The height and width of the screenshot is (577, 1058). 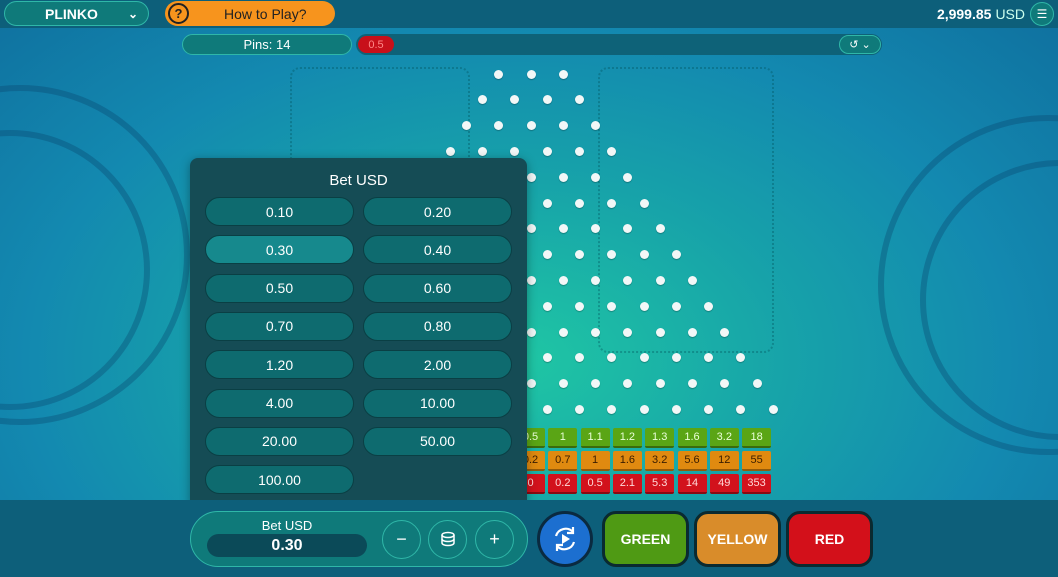 What do you see at coordinates (692, 438) in the screenshot?
I see `multiplier-green-cell: 1.6` at bounding box center [692, 438].